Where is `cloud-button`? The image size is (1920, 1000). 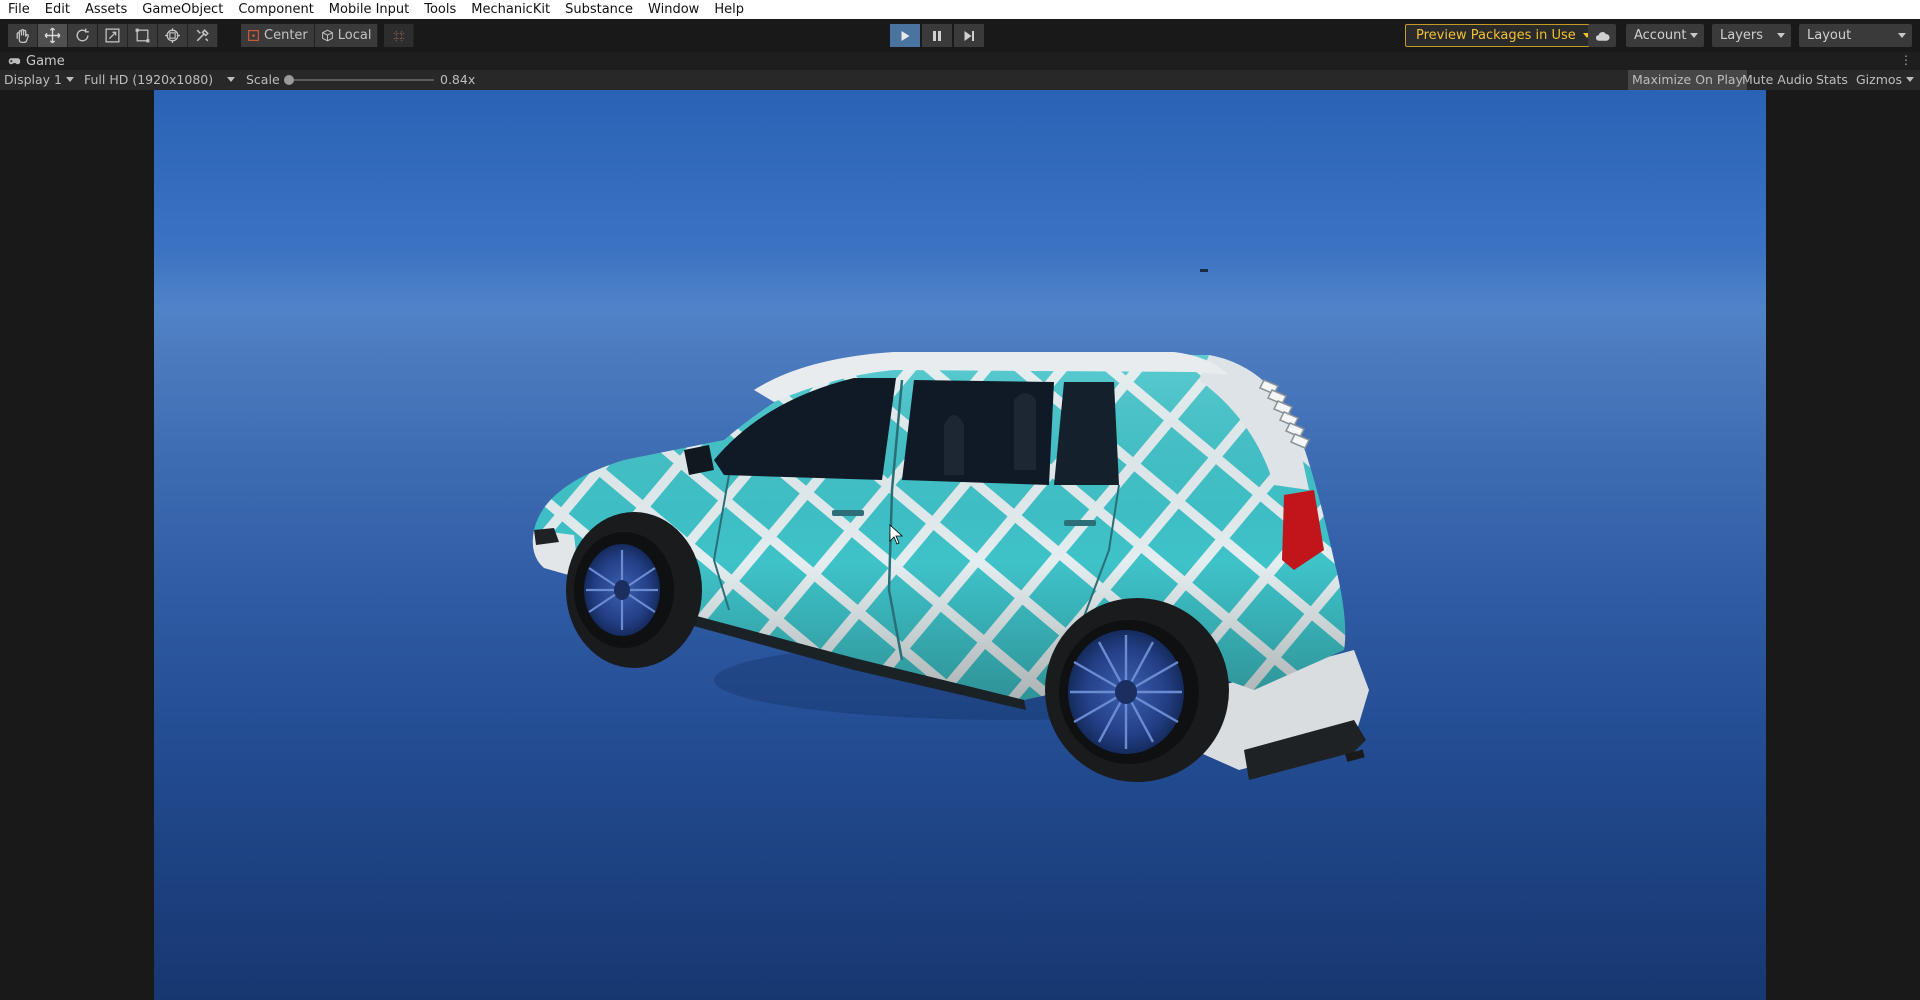 cloud-button is located at coordinates (1602, 35).